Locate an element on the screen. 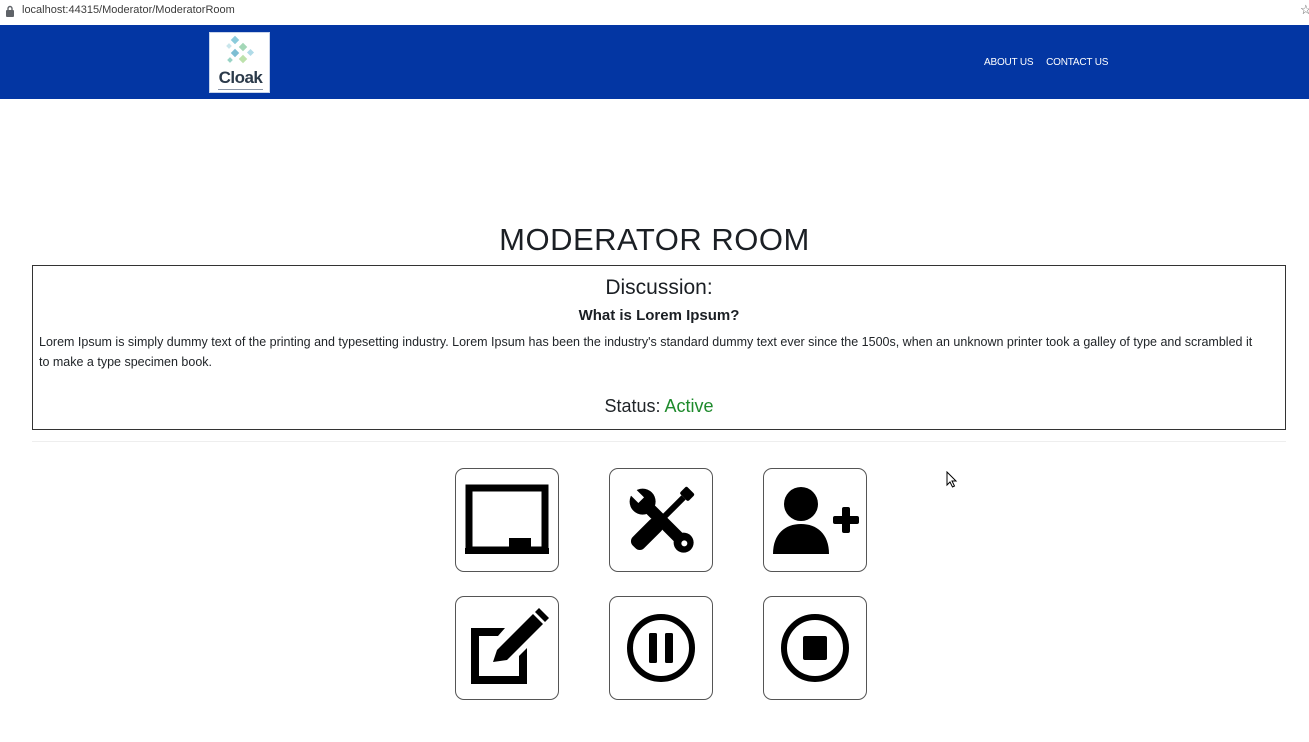  edit-icon is located at coordinates (510, 646).